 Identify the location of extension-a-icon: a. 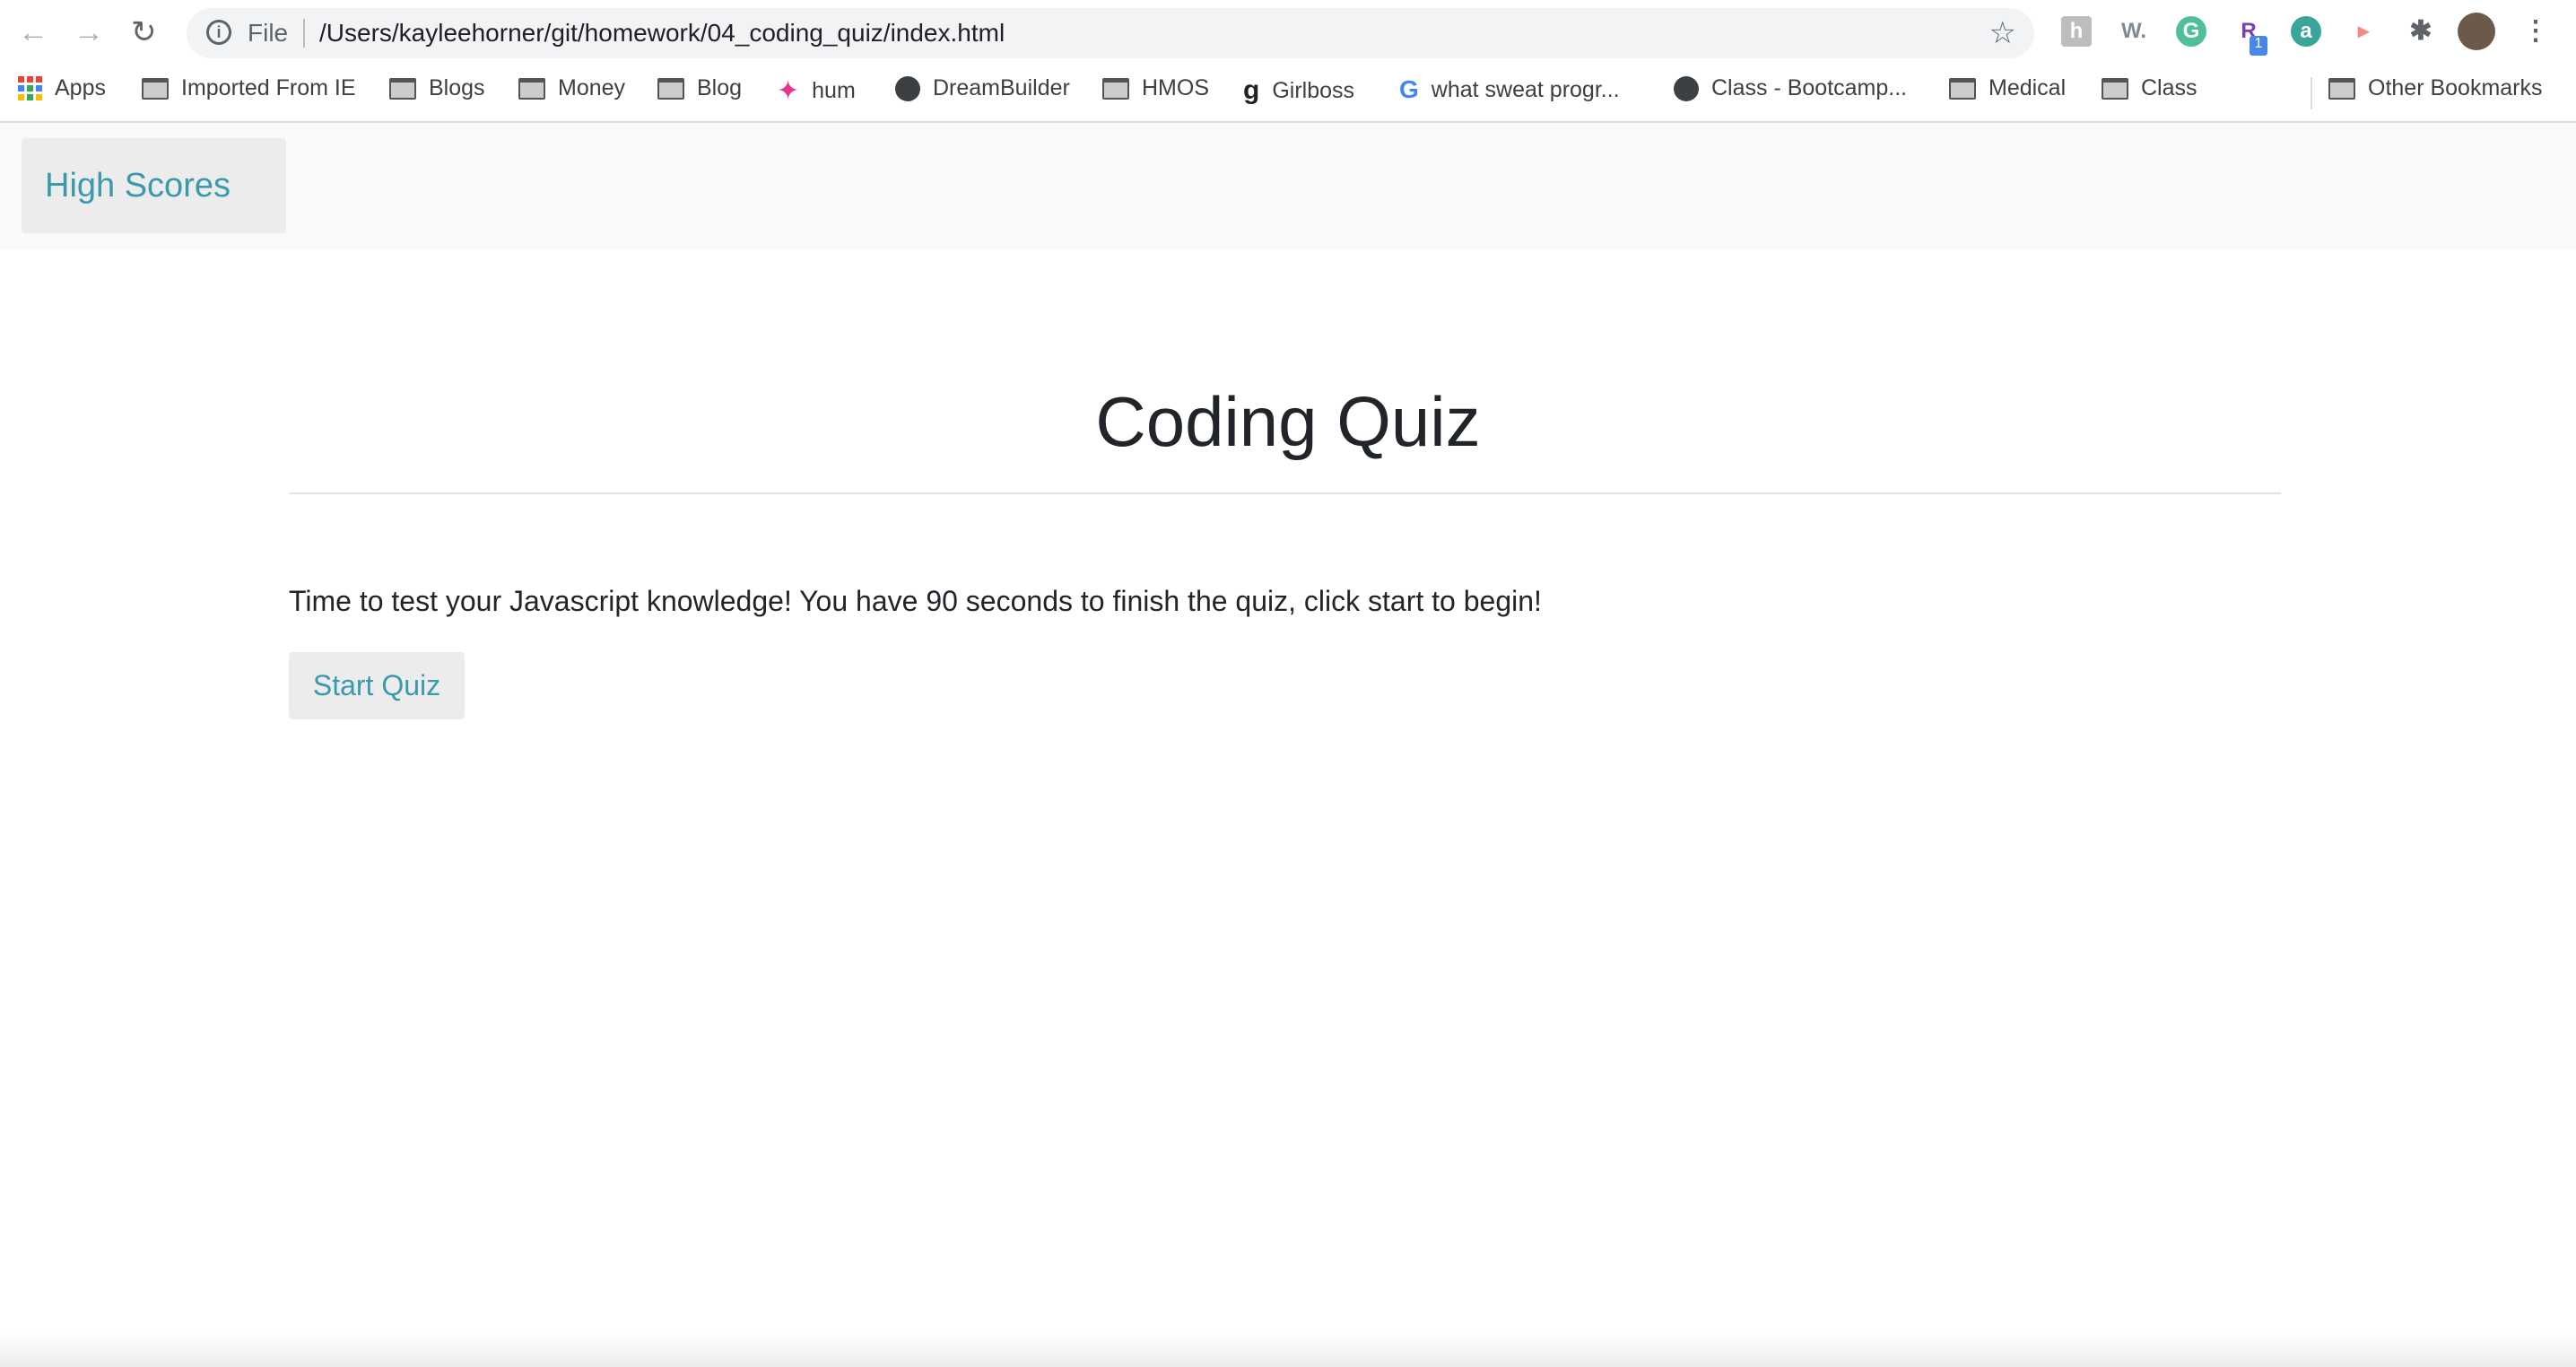
(2306, 32).